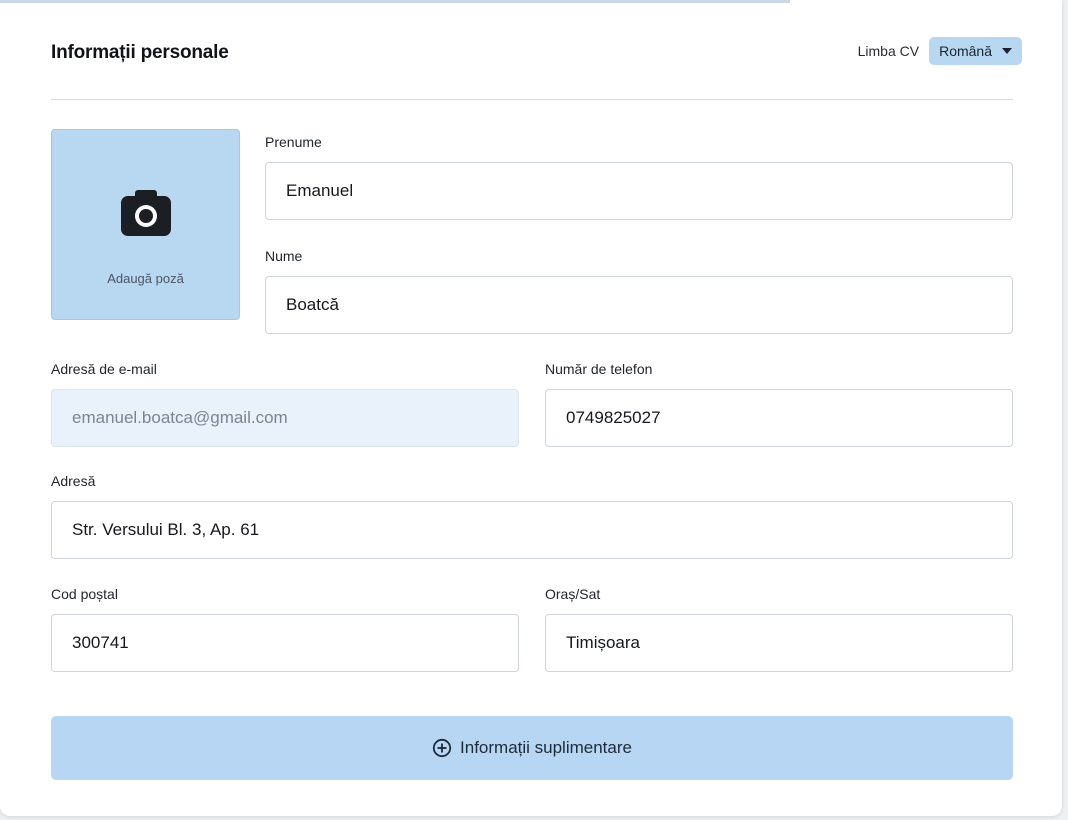  Describe the element at coordinates (140, 52) in the screenshot. I see `section-title: Informații personale` at that location.